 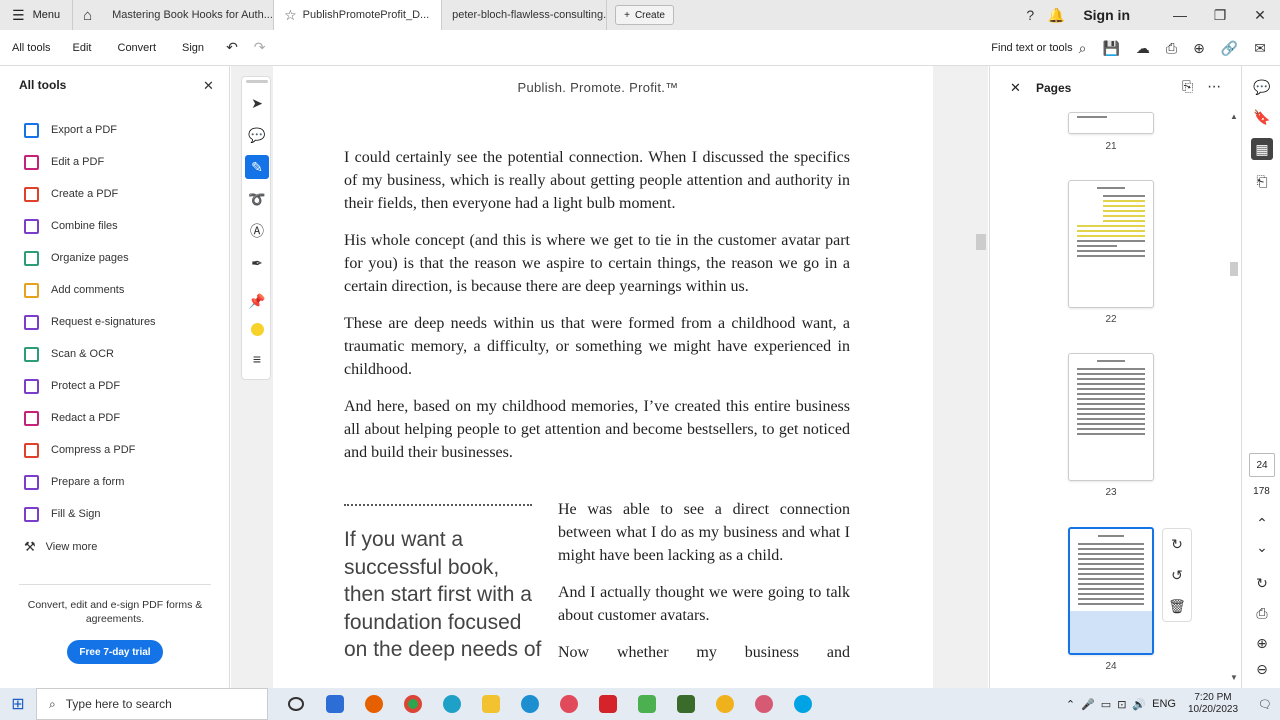 I want to click on highlight-pen-icon: ✎, so click(x=257, y=167).